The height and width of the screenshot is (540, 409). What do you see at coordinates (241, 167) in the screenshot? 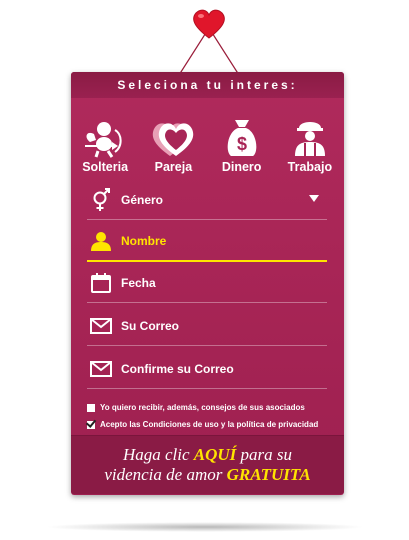
I see `interest-label: Dinero` at bounding box center [241, 167].